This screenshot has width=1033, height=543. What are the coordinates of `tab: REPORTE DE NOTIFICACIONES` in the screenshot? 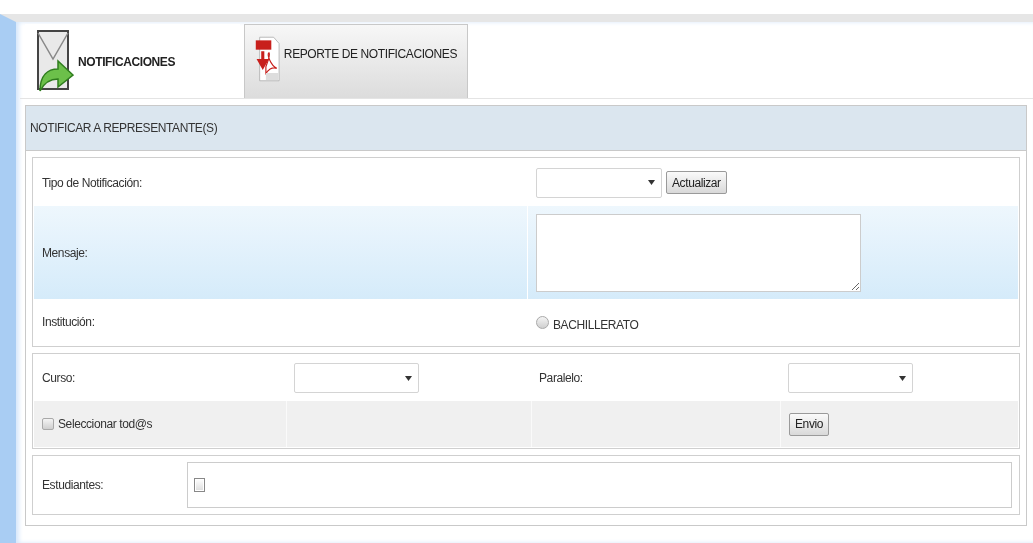 It's located at (356, 61).